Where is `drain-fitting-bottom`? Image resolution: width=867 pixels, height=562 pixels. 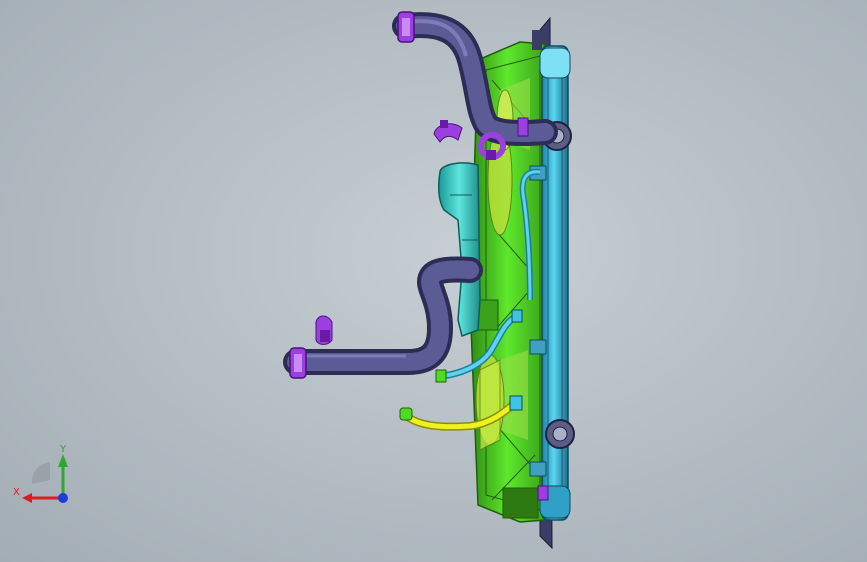
drain-fitting-bottom is located at coordinates (543, 493).